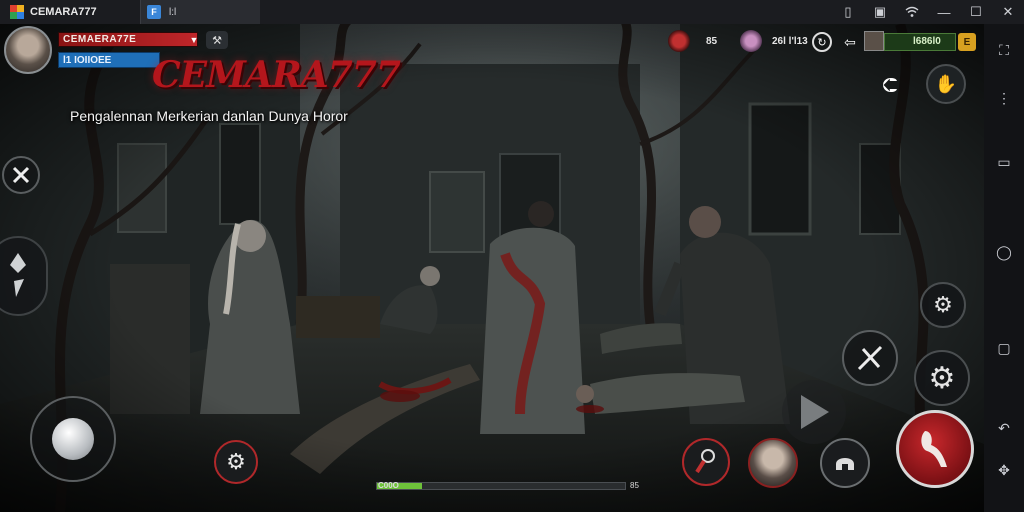 The width and height of the screenshot is (1024, 512). I want to click on share-arrow-icon: ⮈, so click(890, 85).